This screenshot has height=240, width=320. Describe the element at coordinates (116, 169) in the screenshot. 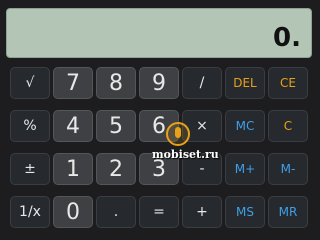

I see `digit-2-button: 2` at that location.